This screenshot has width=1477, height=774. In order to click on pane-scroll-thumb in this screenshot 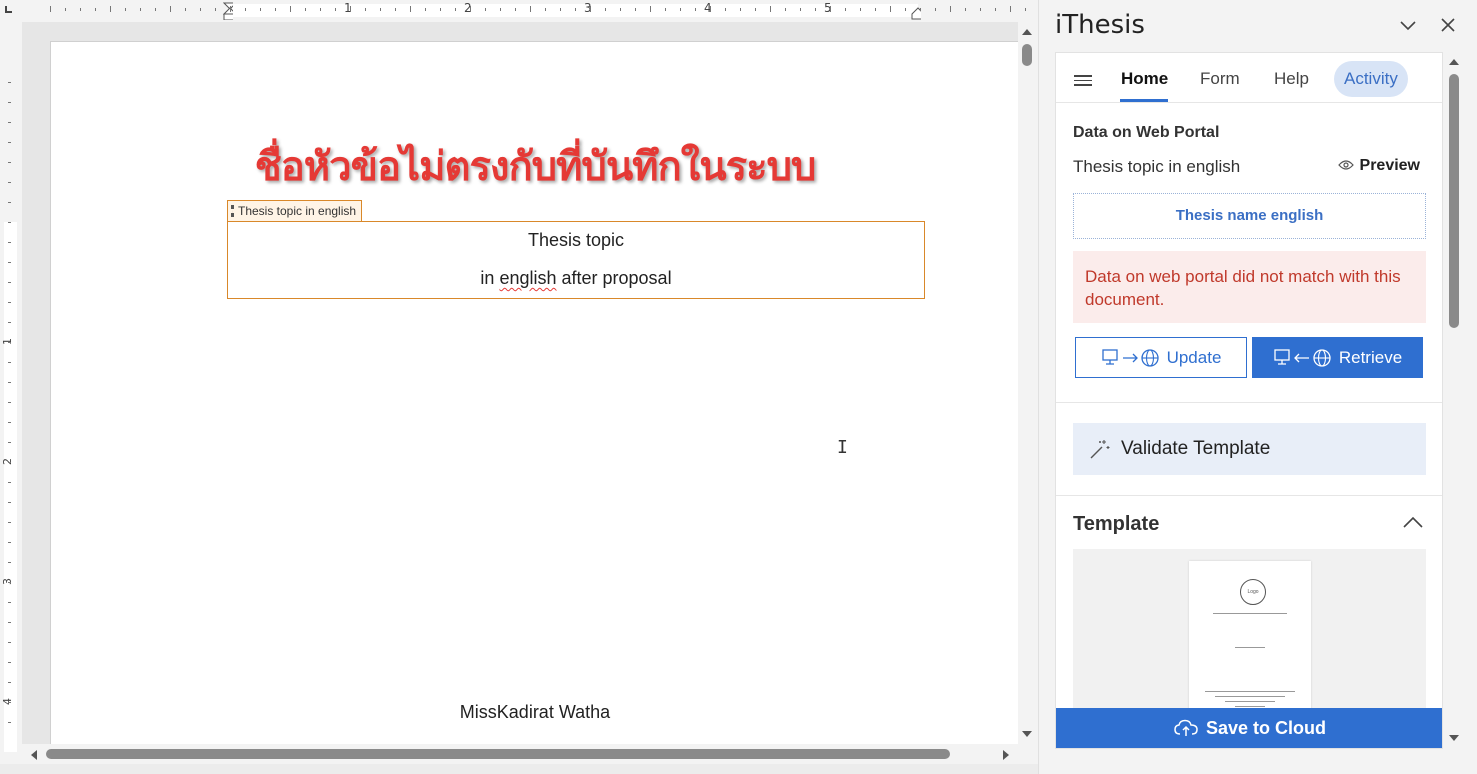, I will do `click(1454, 201)`.